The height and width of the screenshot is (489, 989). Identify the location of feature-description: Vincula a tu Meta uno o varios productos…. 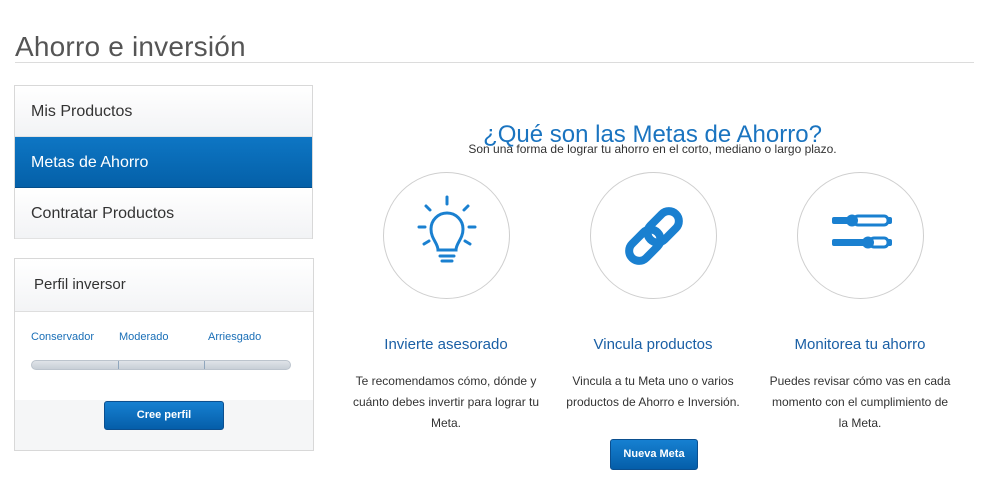
(653, 391).